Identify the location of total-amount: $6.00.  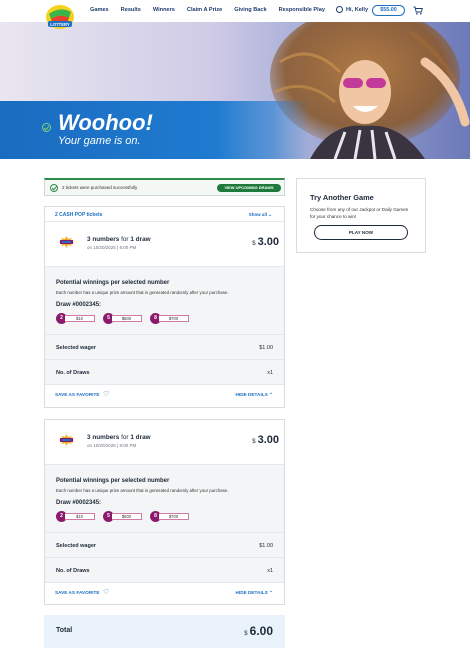
(258, 631).